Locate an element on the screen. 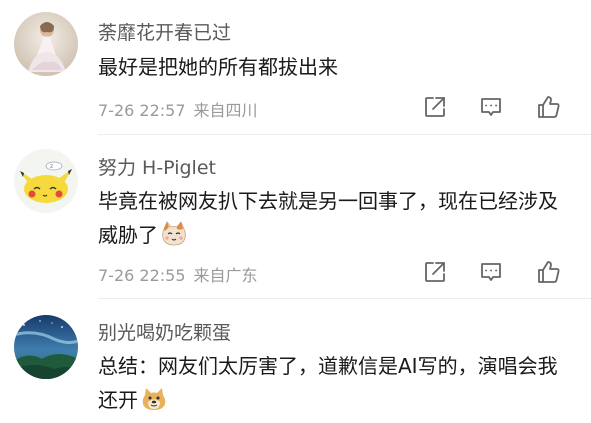  comment-location: 来自四川 is located at coordinates (225, 110).